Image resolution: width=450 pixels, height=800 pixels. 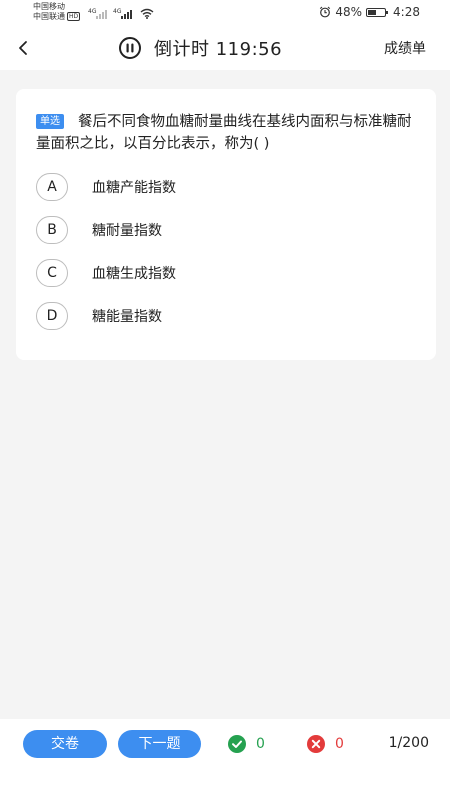 I want to click on timer-title: 倒计时 119:56, so click(x=200, y=48).